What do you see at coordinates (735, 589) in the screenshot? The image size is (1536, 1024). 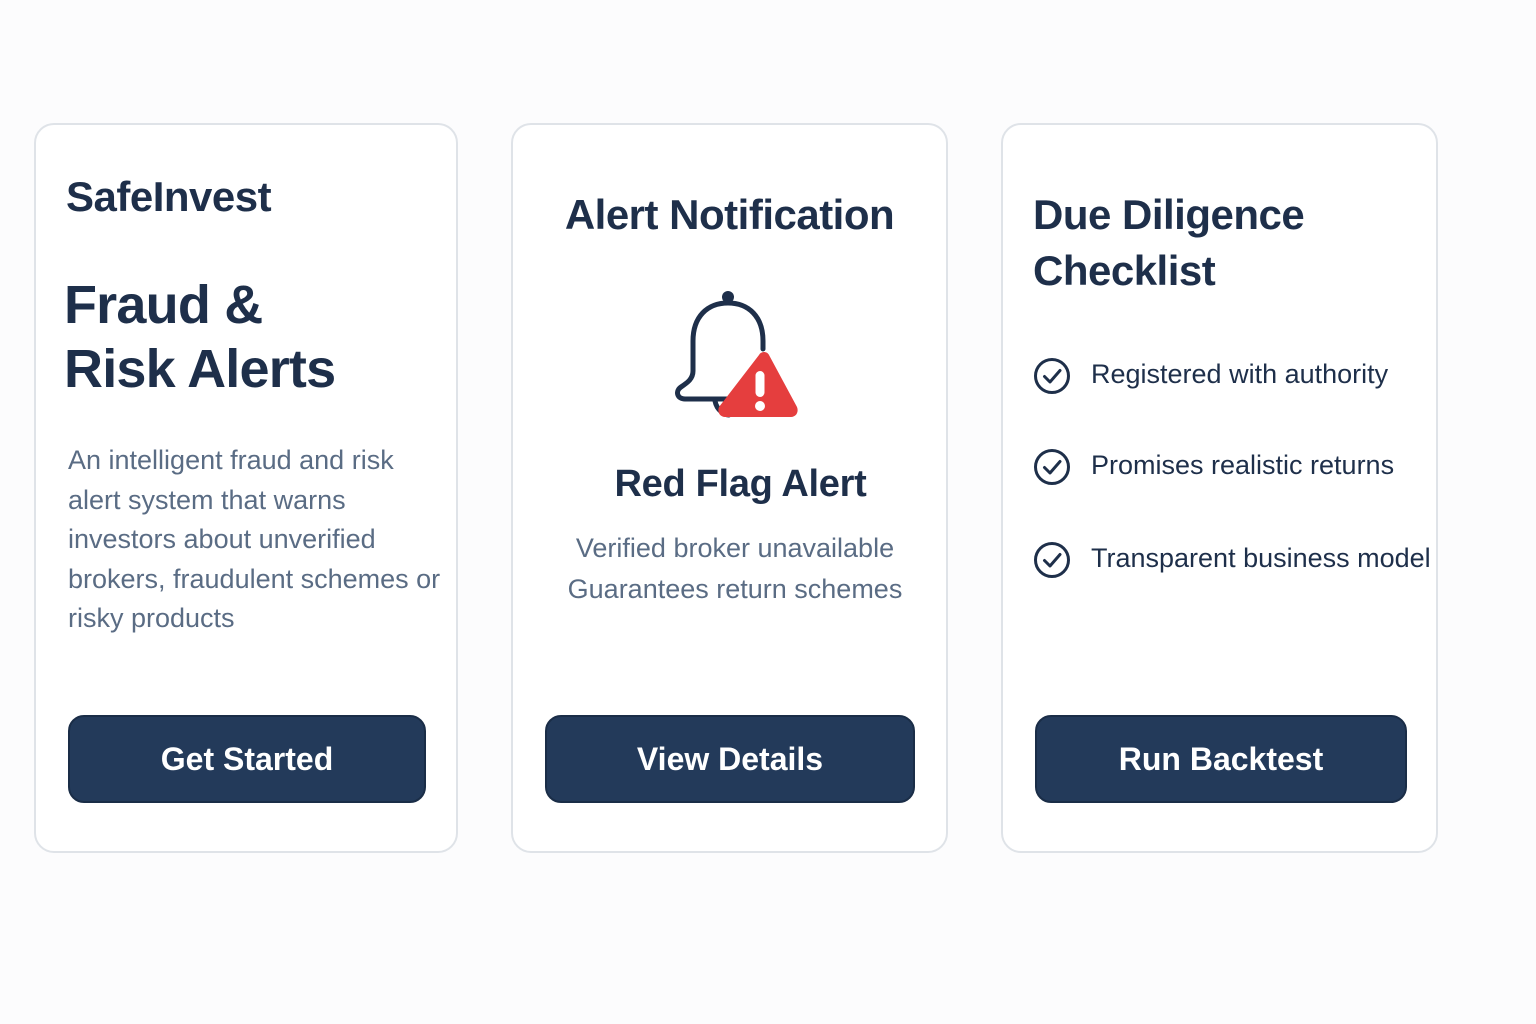 I see `alert-reason: Guarantees return schemes` at bounding box center [735, 589].